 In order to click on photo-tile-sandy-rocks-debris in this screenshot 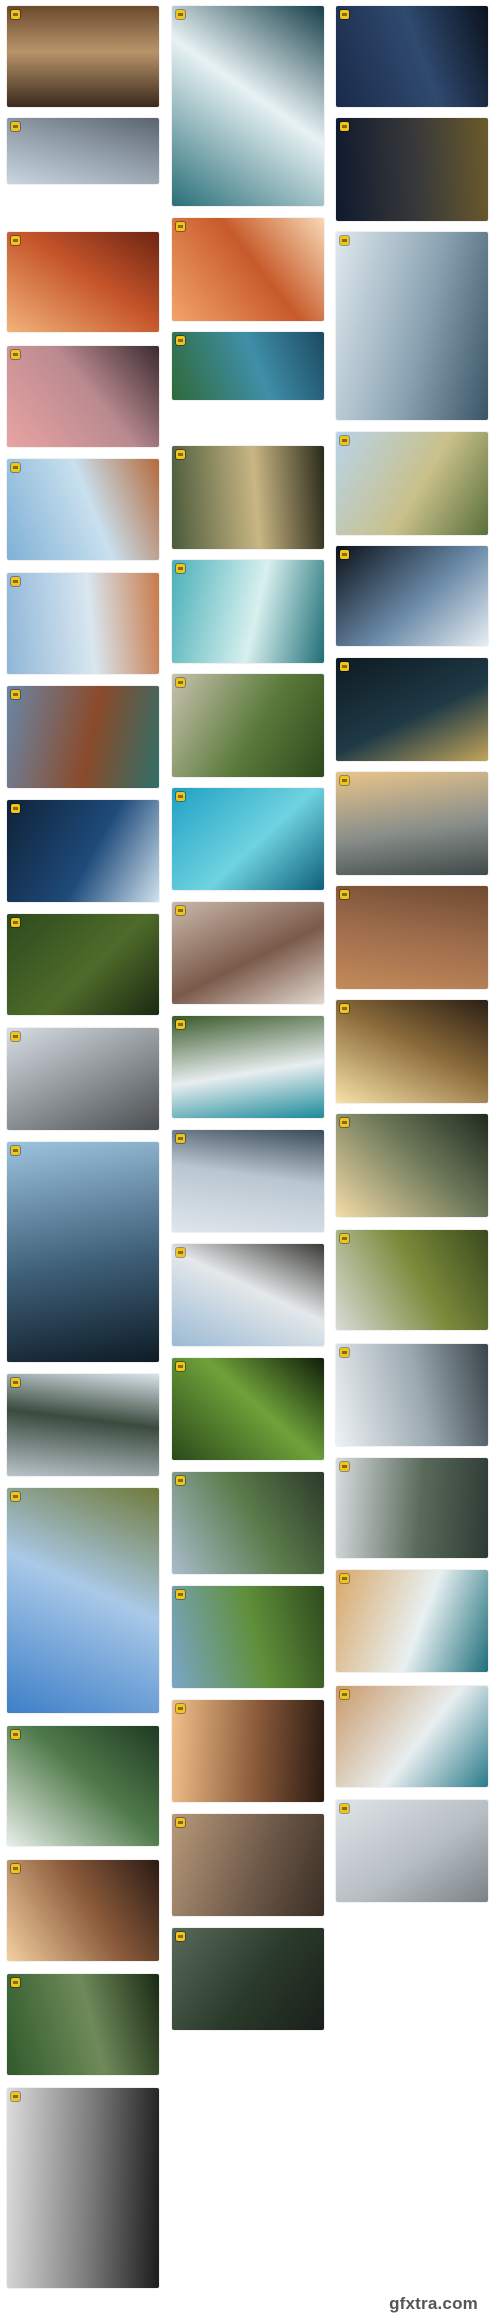, I will do `click(83, 56)`.